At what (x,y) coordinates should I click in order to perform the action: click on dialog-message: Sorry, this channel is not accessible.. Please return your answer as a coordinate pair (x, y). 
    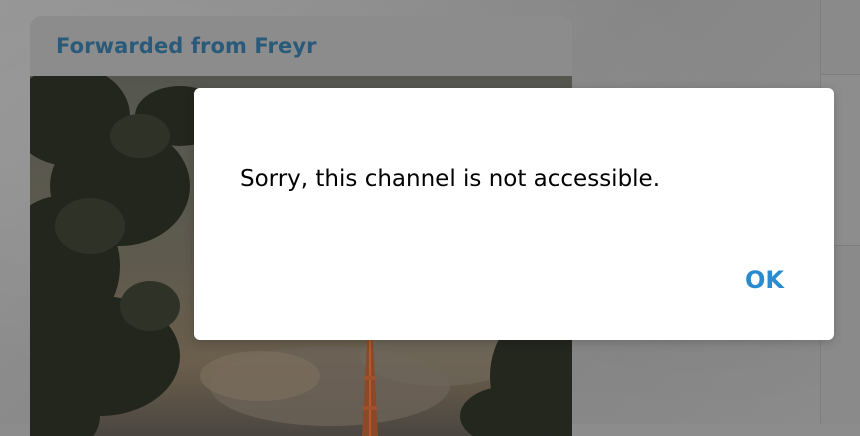
    Looking at the image, I should click on (450, 179).